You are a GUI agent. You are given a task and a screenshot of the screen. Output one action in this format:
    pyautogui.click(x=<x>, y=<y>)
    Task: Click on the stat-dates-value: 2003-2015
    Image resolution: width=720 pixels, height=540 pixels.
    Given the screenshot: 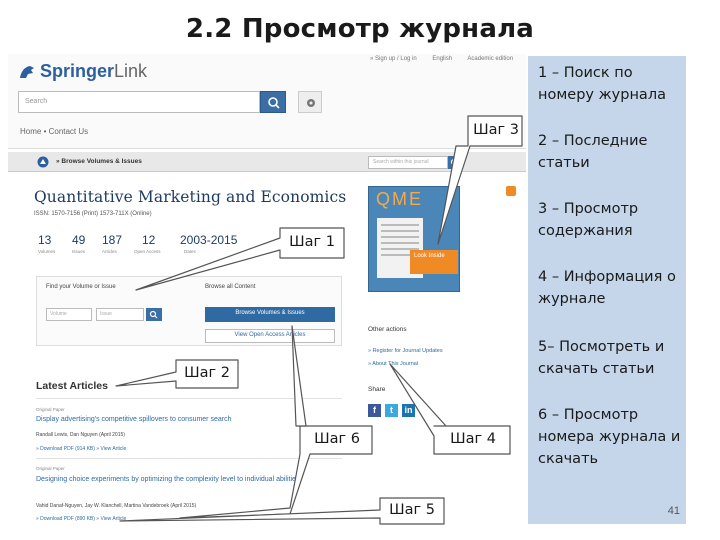 What is the action you would take?
    pyautogui.click(x=209, y=240)
    